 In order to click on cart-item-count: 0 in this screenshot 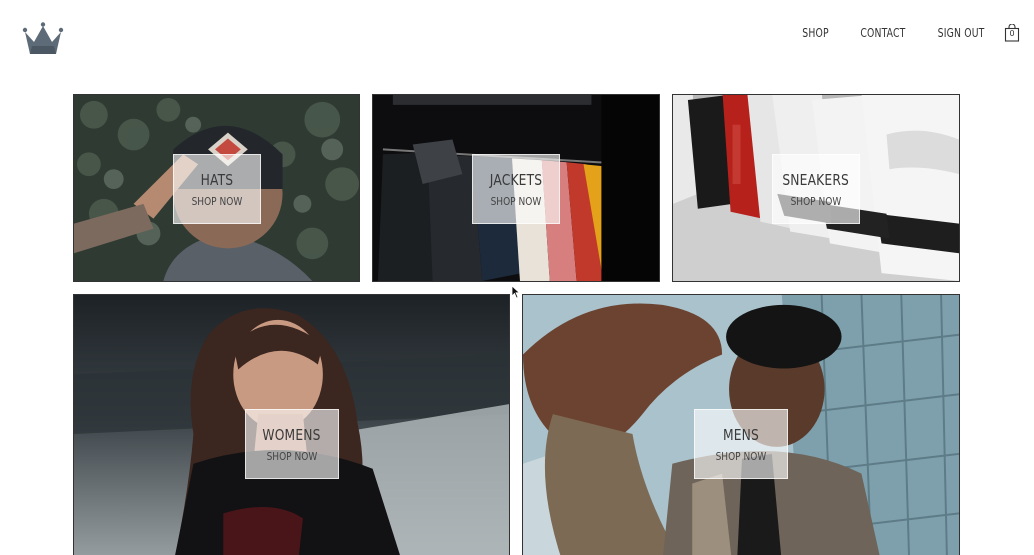, I will do `click(1012, 33)`.